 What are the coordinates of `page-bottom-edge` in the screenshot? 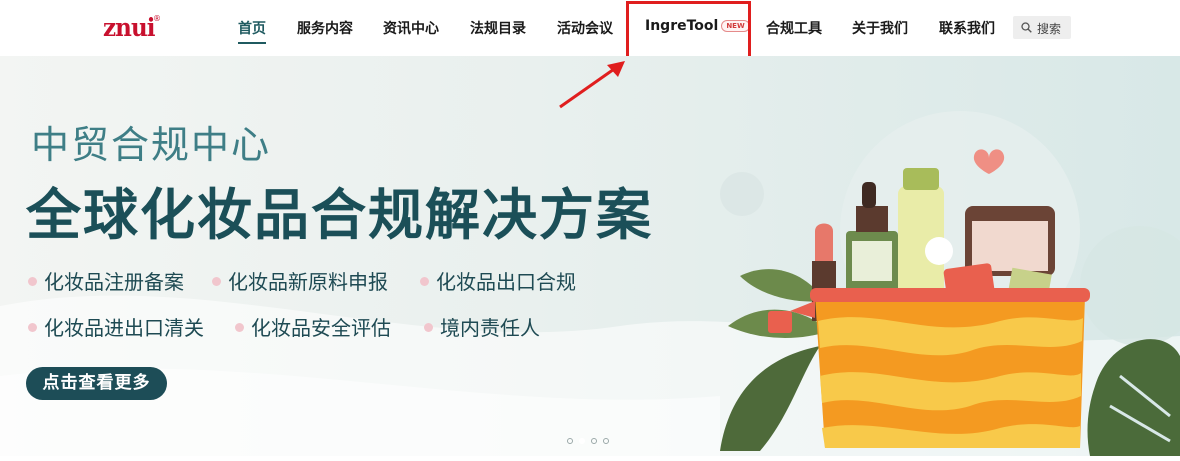 It's located at (590, 458).